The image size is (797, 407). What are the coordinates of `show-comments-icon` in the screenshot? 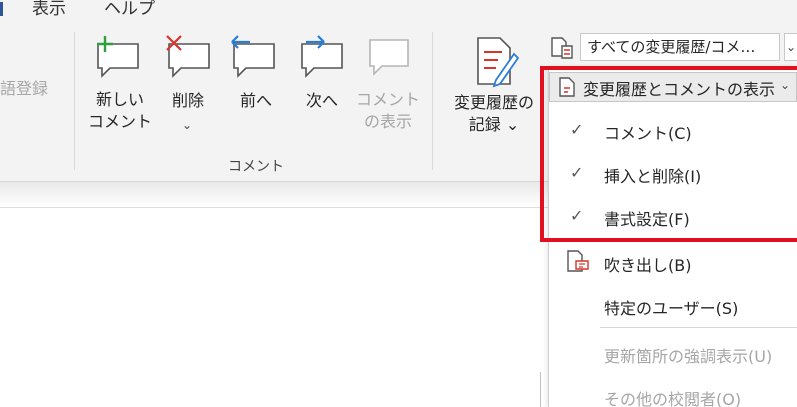 It's located at (389, 57).